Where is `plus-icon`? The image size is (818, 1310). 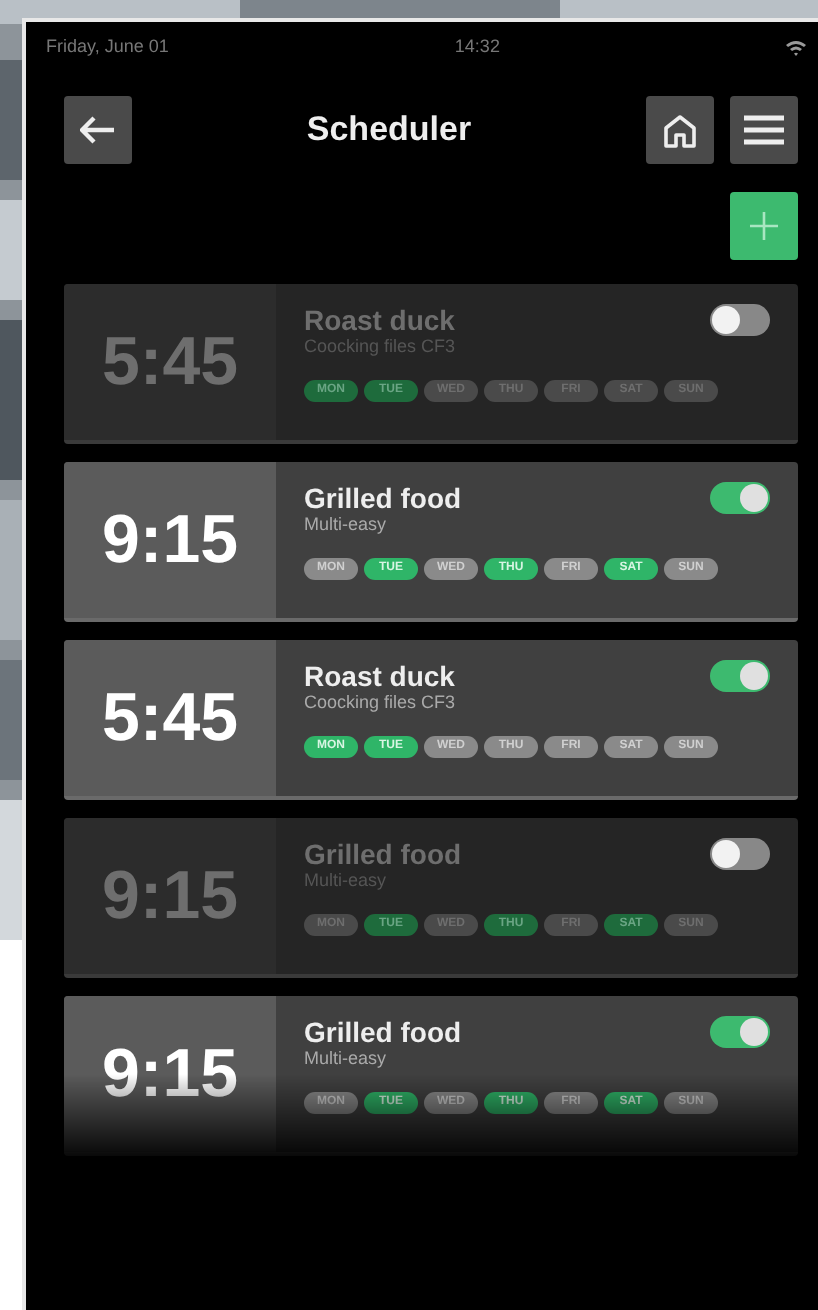 plus-icon is located at coordinates (764, 226).